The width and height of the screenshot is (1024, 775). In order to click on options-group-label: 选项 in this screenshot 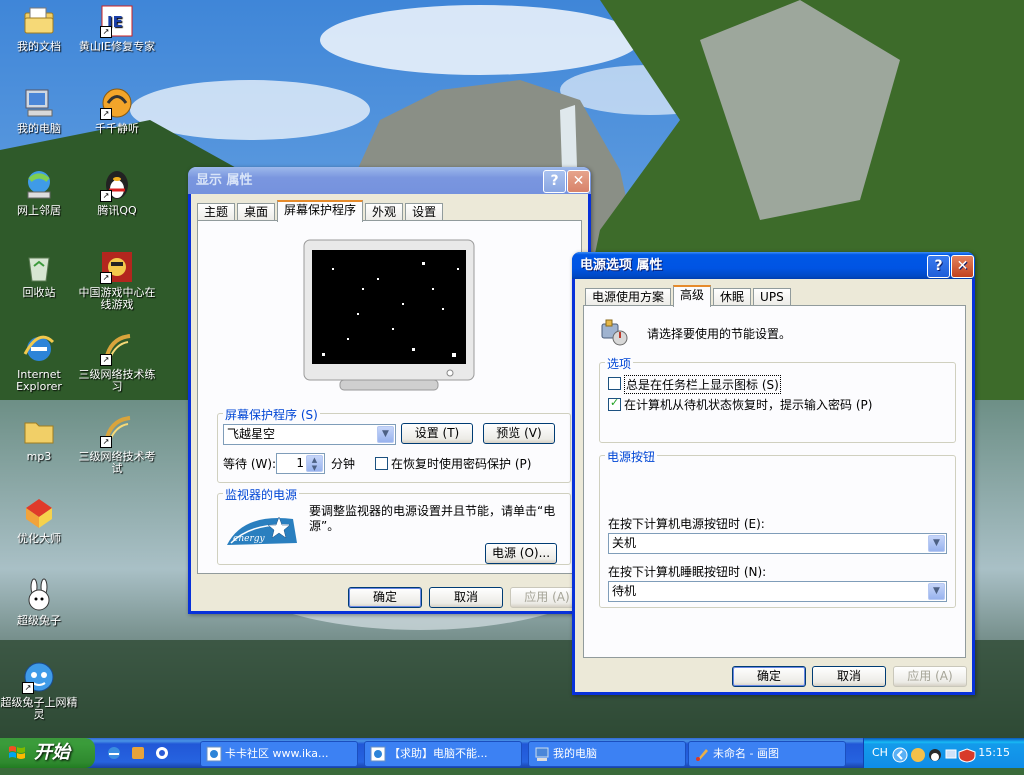, I will do `click(619, 363)`.